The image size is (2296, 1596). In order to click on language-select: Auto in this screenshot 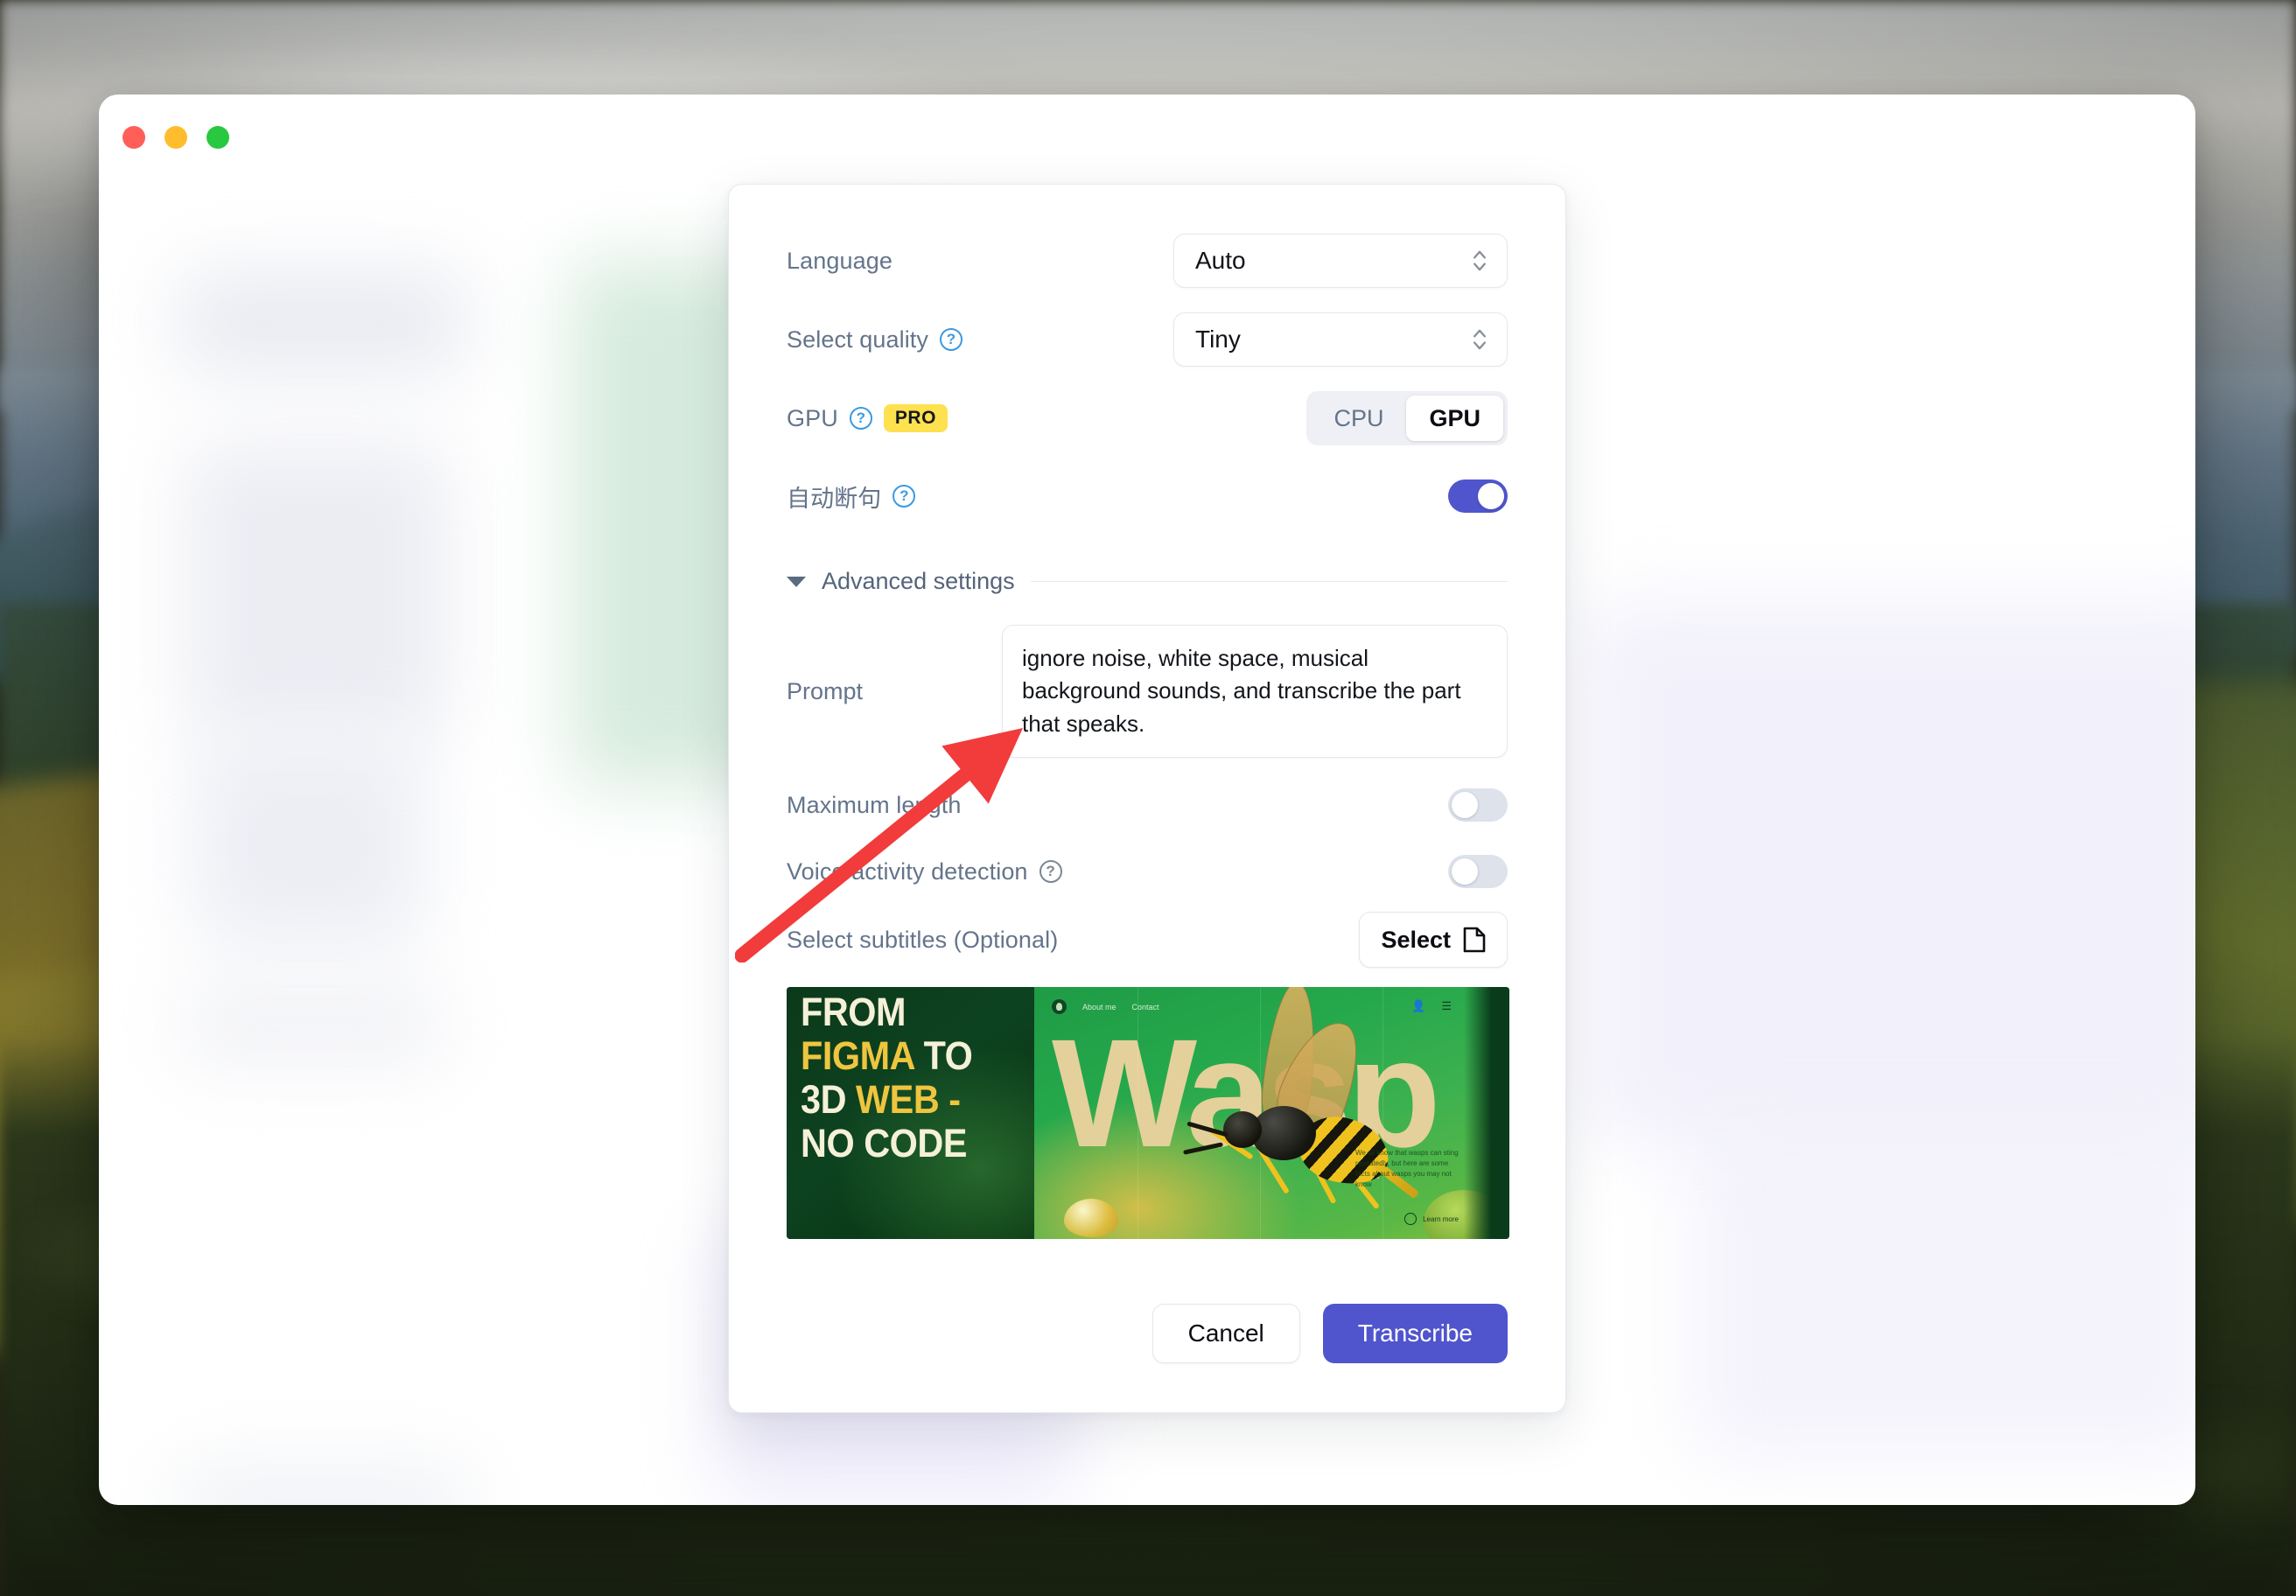, I will do `click(1340, 261)`.